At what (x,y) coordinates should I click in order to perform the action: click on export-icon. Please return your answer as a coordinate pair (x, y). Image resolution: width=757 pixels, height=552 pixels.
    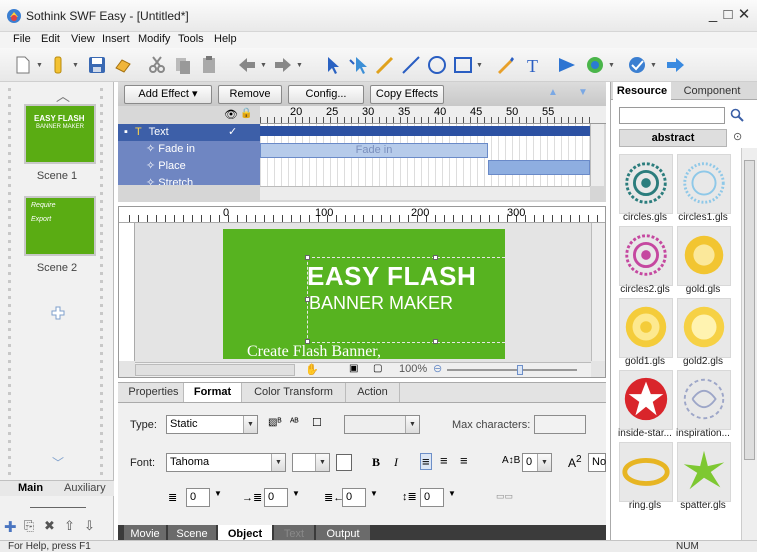
    Looking at the image, I should click on (123, 65).